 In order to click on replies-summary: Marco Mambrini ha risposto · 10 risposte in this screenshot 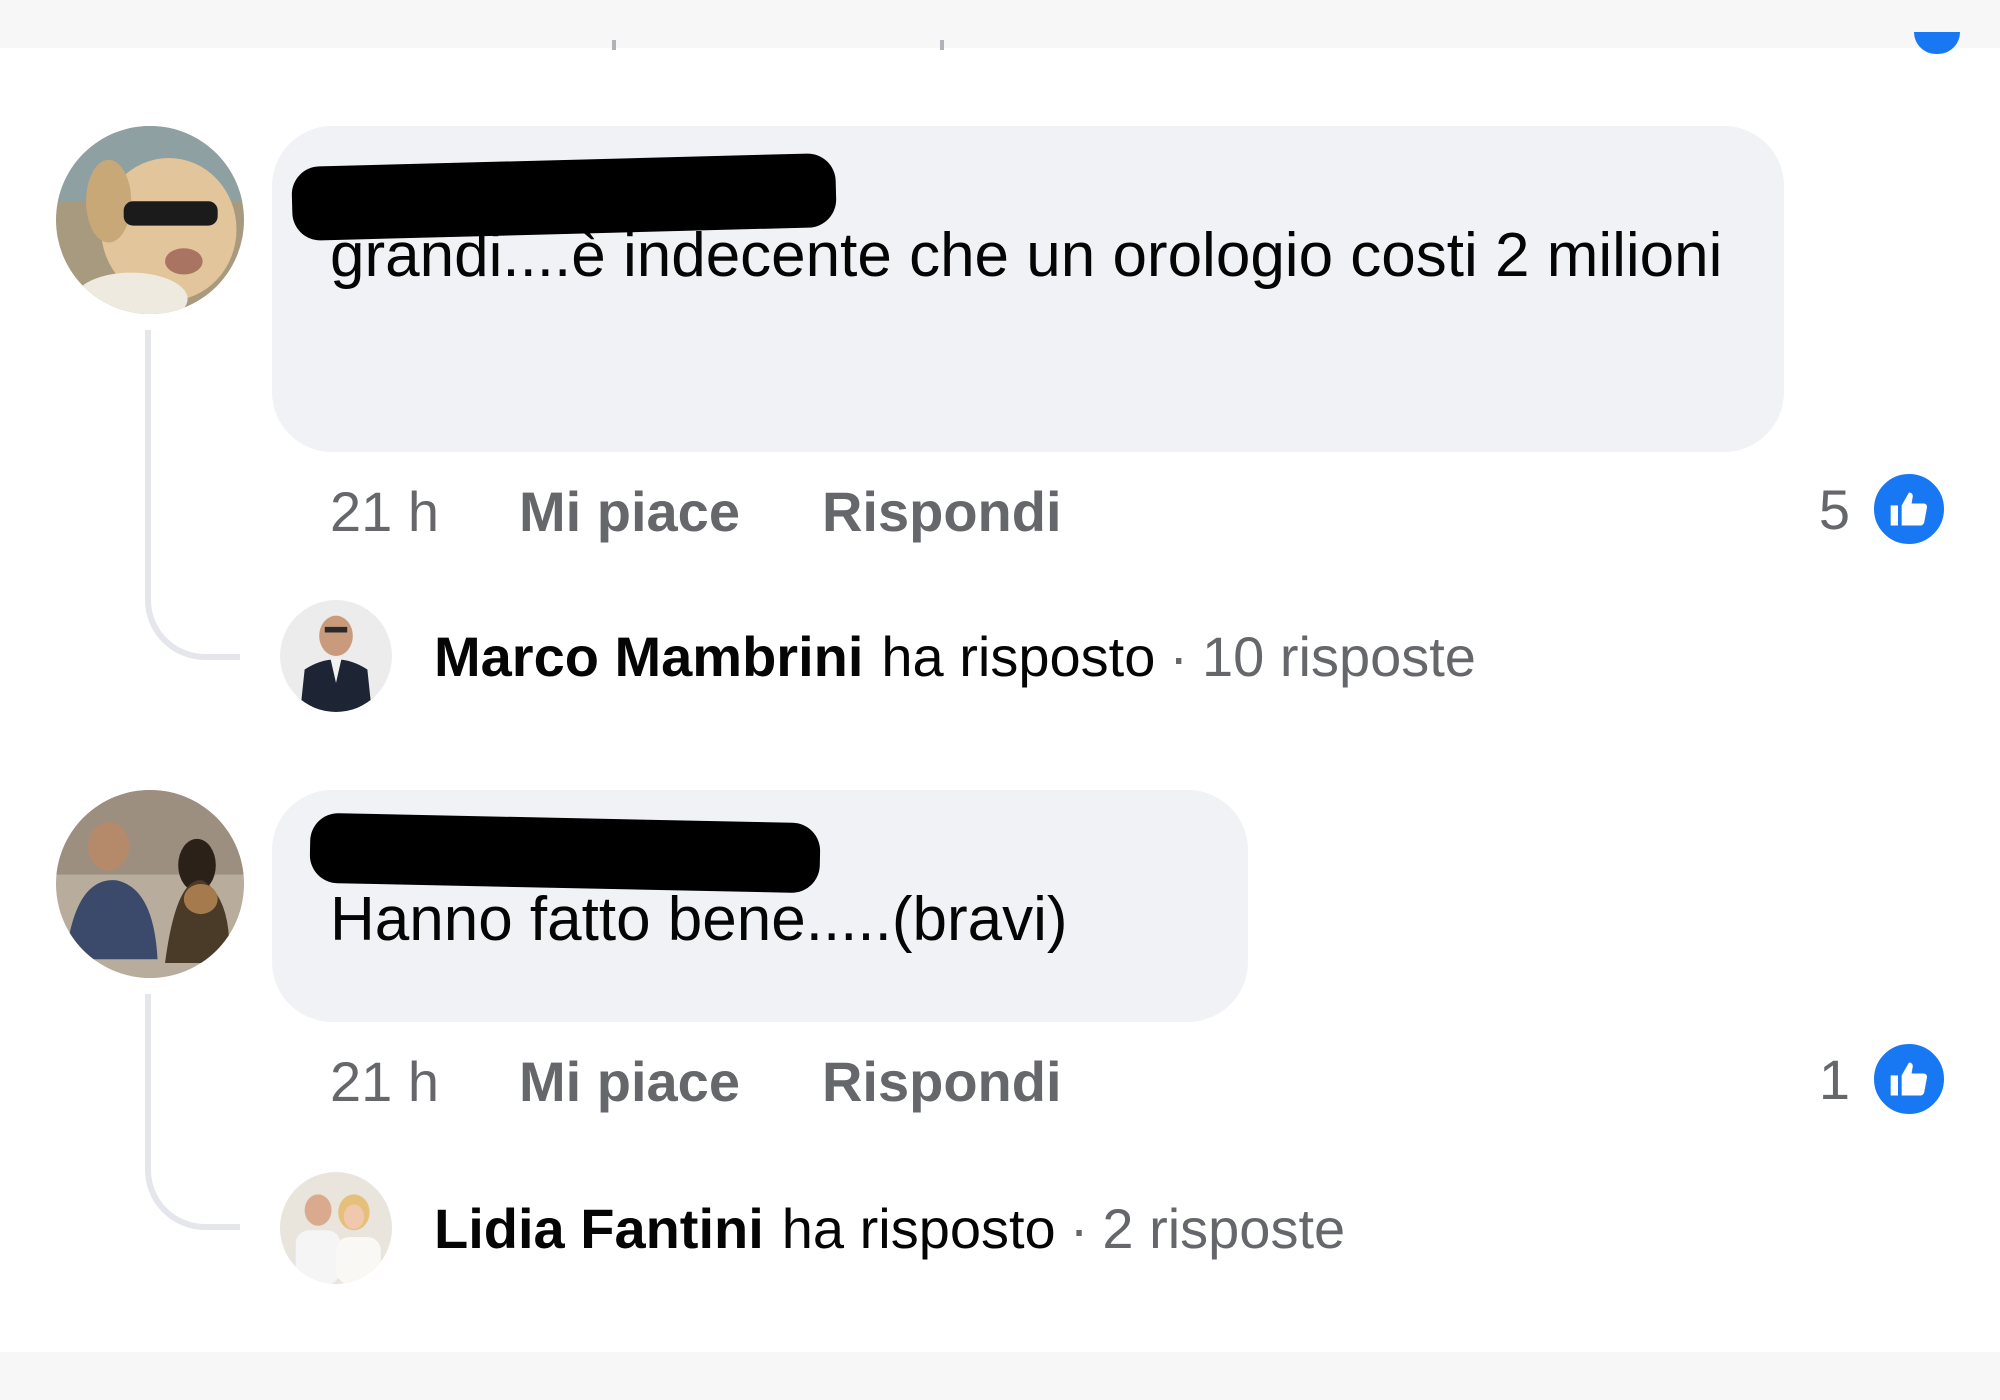, I will do `click(878, 656)`.